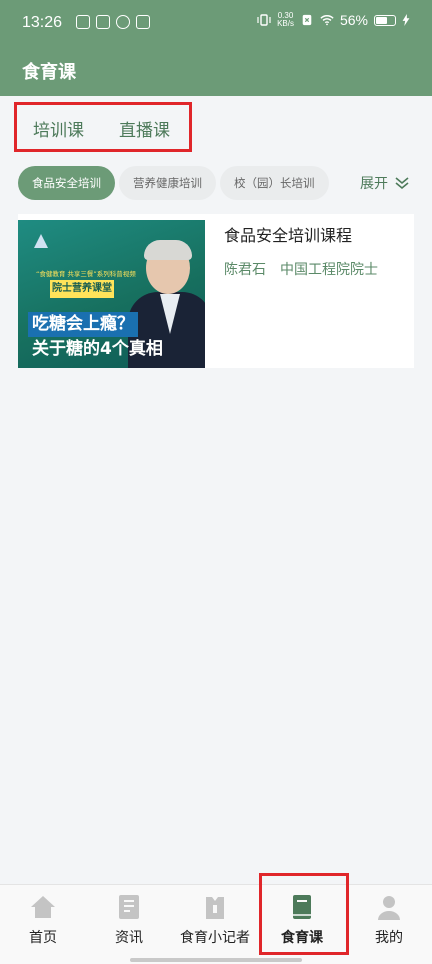 The width and height of the screenshot is (432, 964). I want to click on nav-news: 资讯, so click(129, 920).